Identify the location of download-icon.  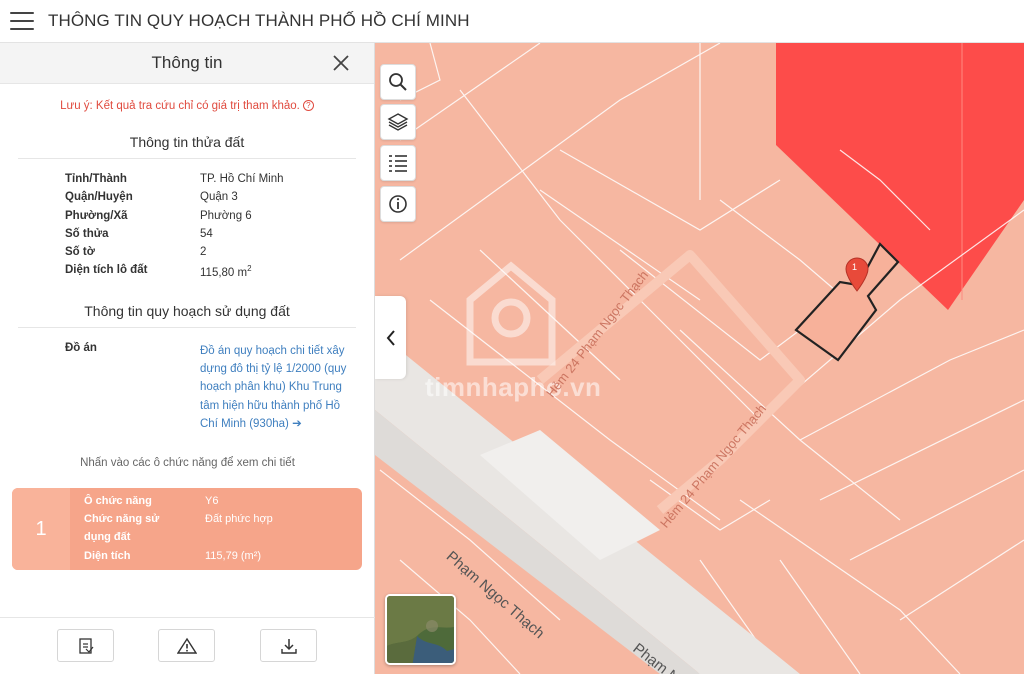
(288, 646).